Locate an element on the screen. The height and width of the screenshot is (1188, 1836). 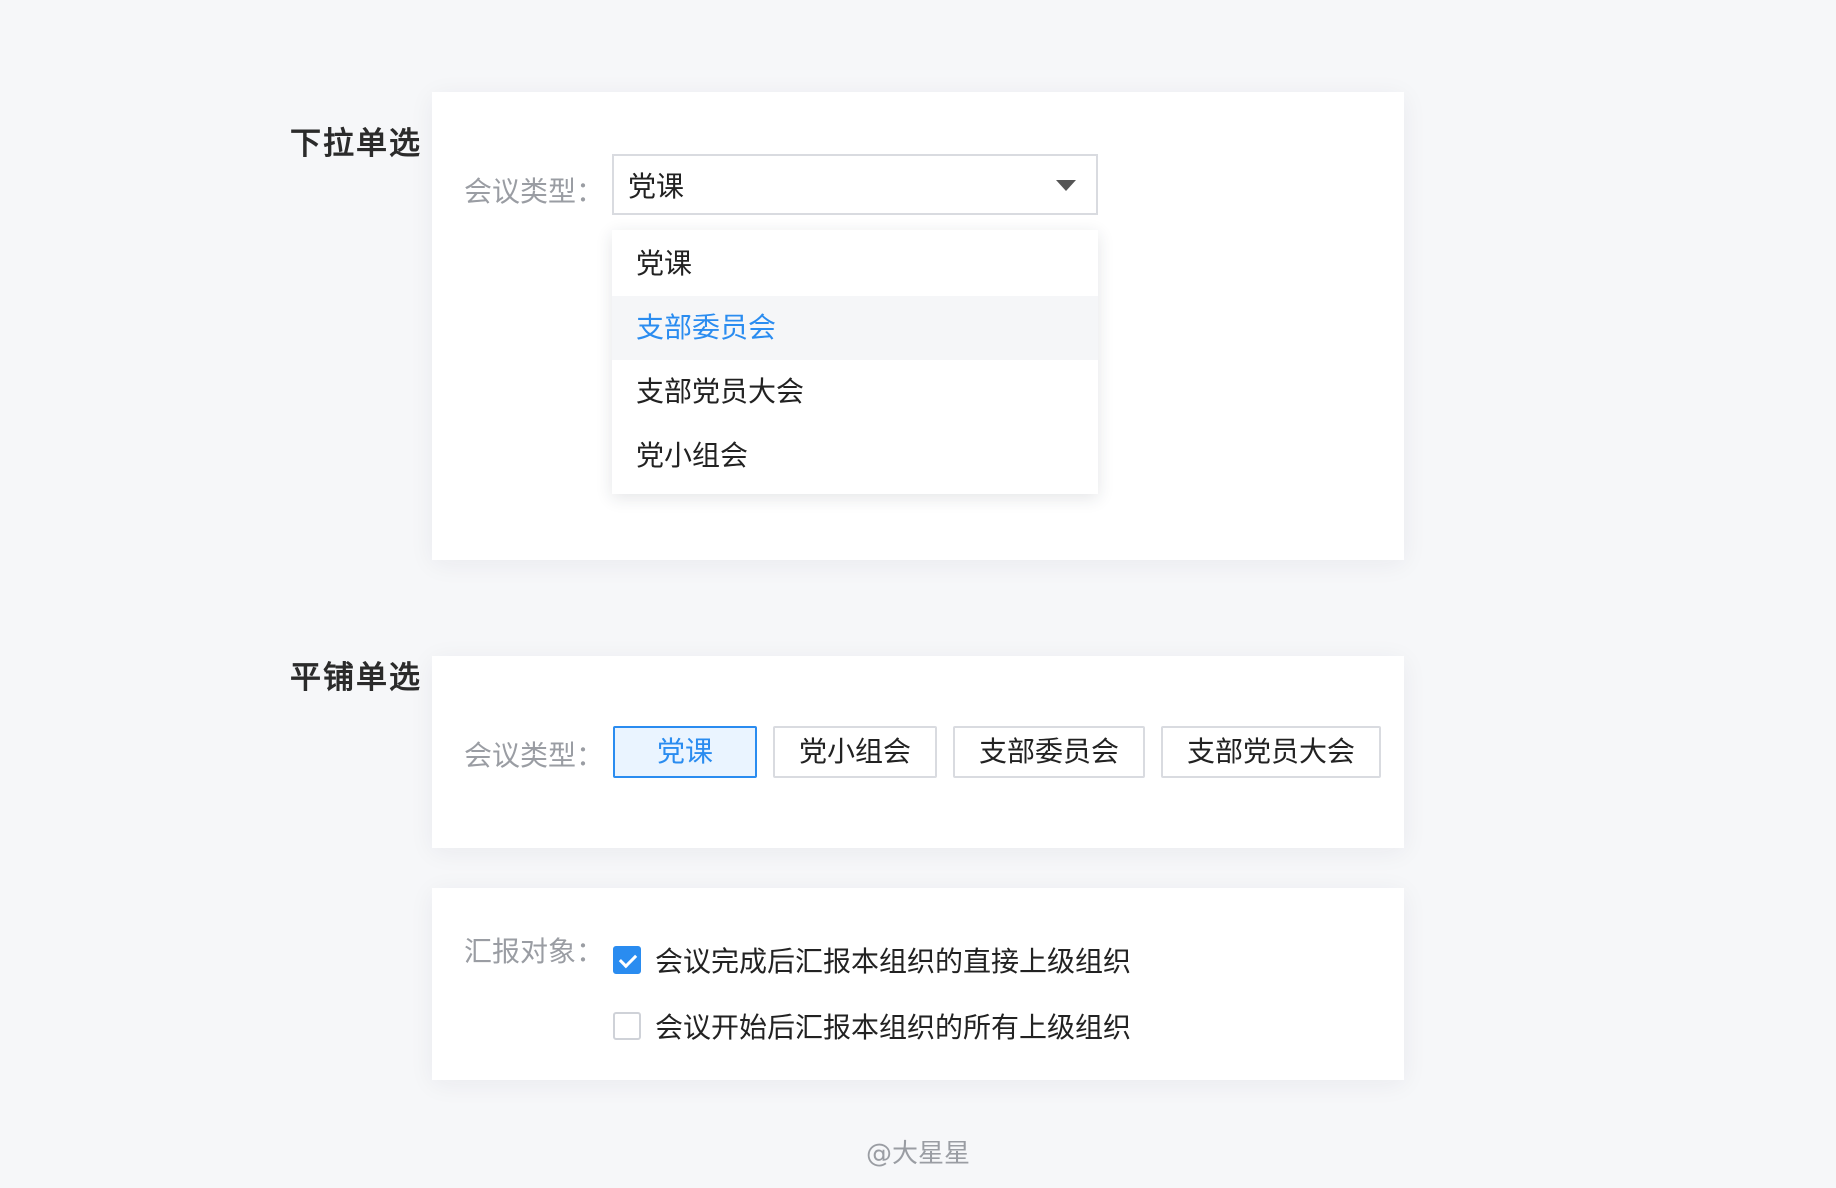
report-option-label: 会议开始后汇报本组织的所有上级组织 is located at coordinates (893, 1027).